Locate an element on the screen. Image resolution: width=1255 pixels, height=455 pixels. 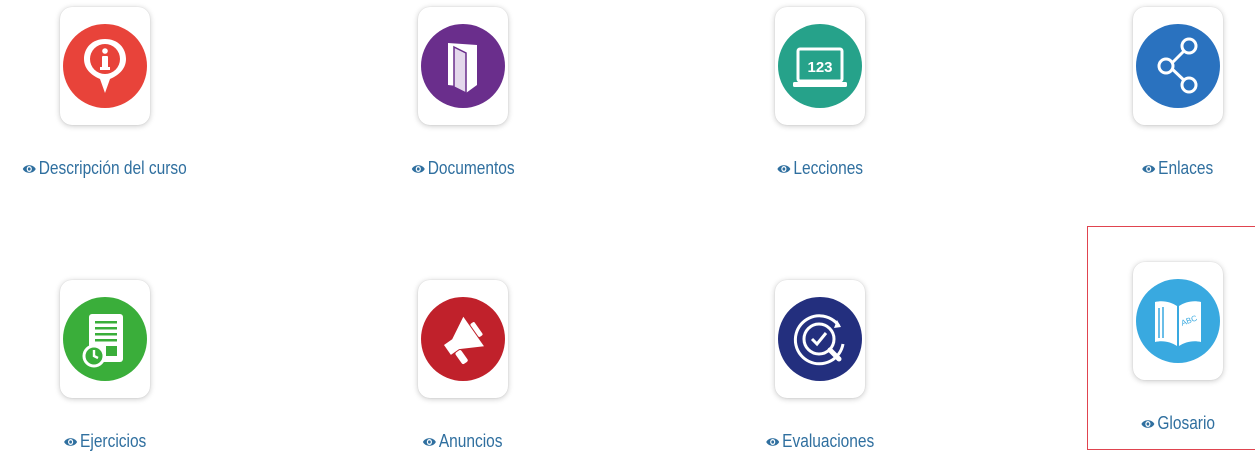
info-pin-icon is located at coordinates (105, 66).